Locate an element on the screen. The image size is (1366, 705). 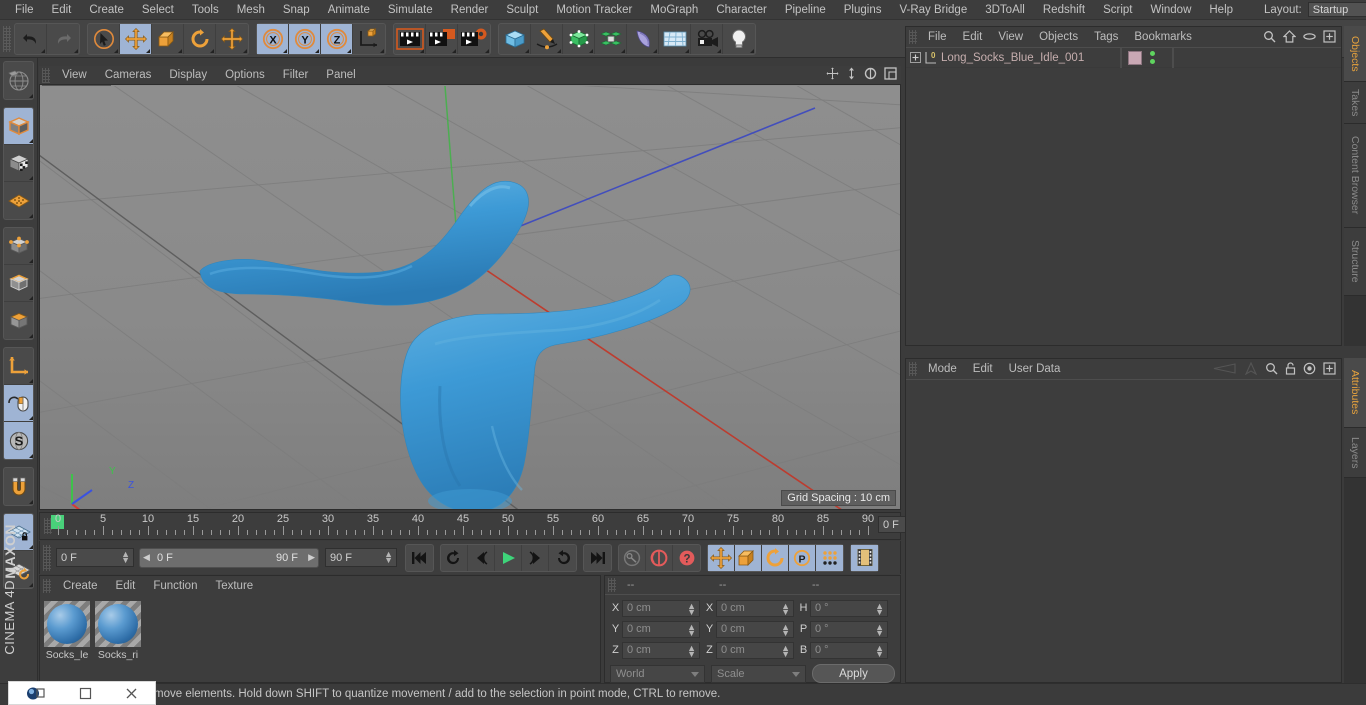
undo-button is located at coordinates (31, 38).